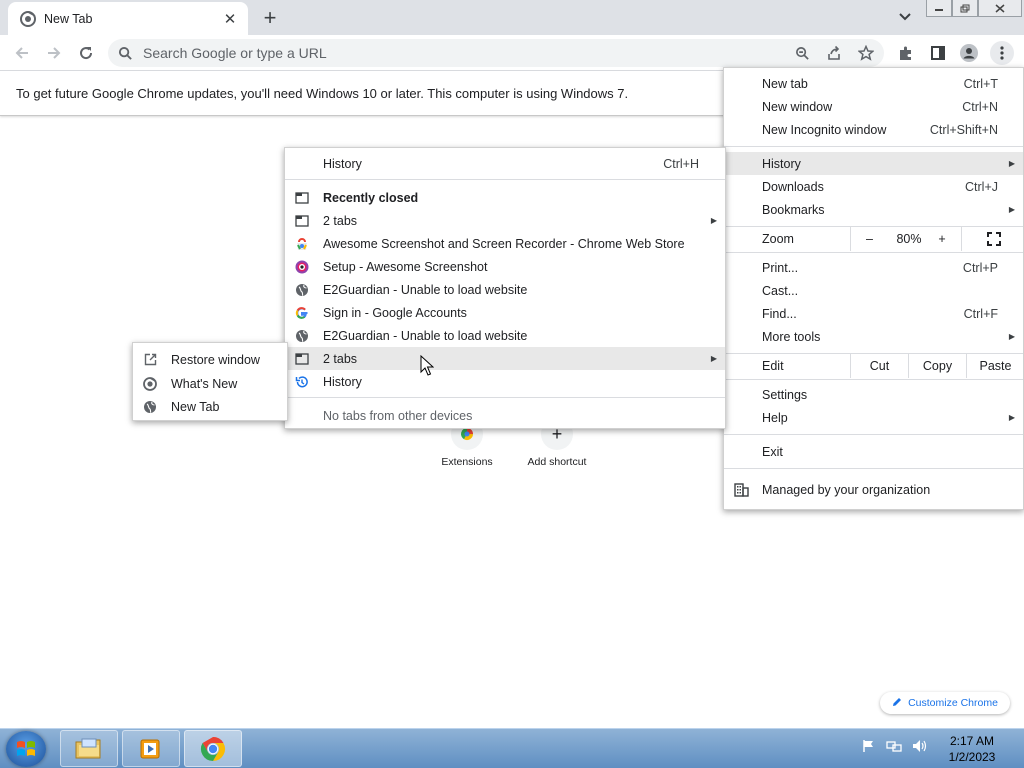  What do you see at coordinates (270, 18) in the screenshot?
I see `new-tab-button: +` at bounding box center [270, 18].